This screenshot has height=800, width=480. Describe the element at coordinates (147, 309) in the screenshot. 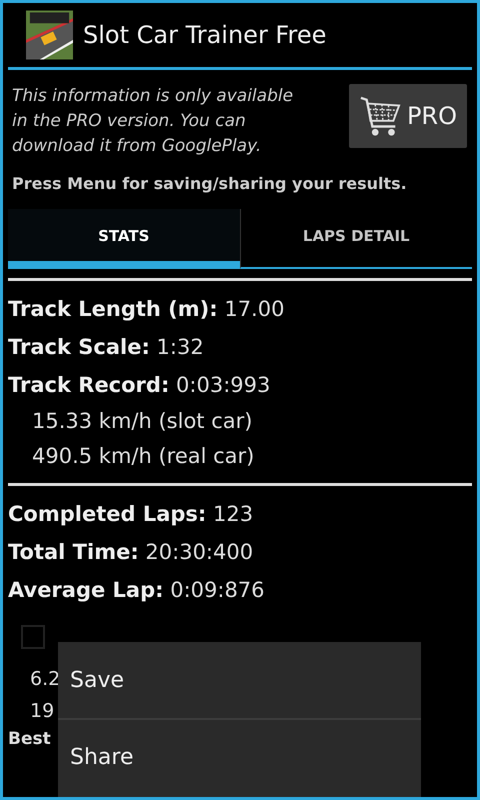

I see `stat-line: Track Length (m): 17.00` at that location.